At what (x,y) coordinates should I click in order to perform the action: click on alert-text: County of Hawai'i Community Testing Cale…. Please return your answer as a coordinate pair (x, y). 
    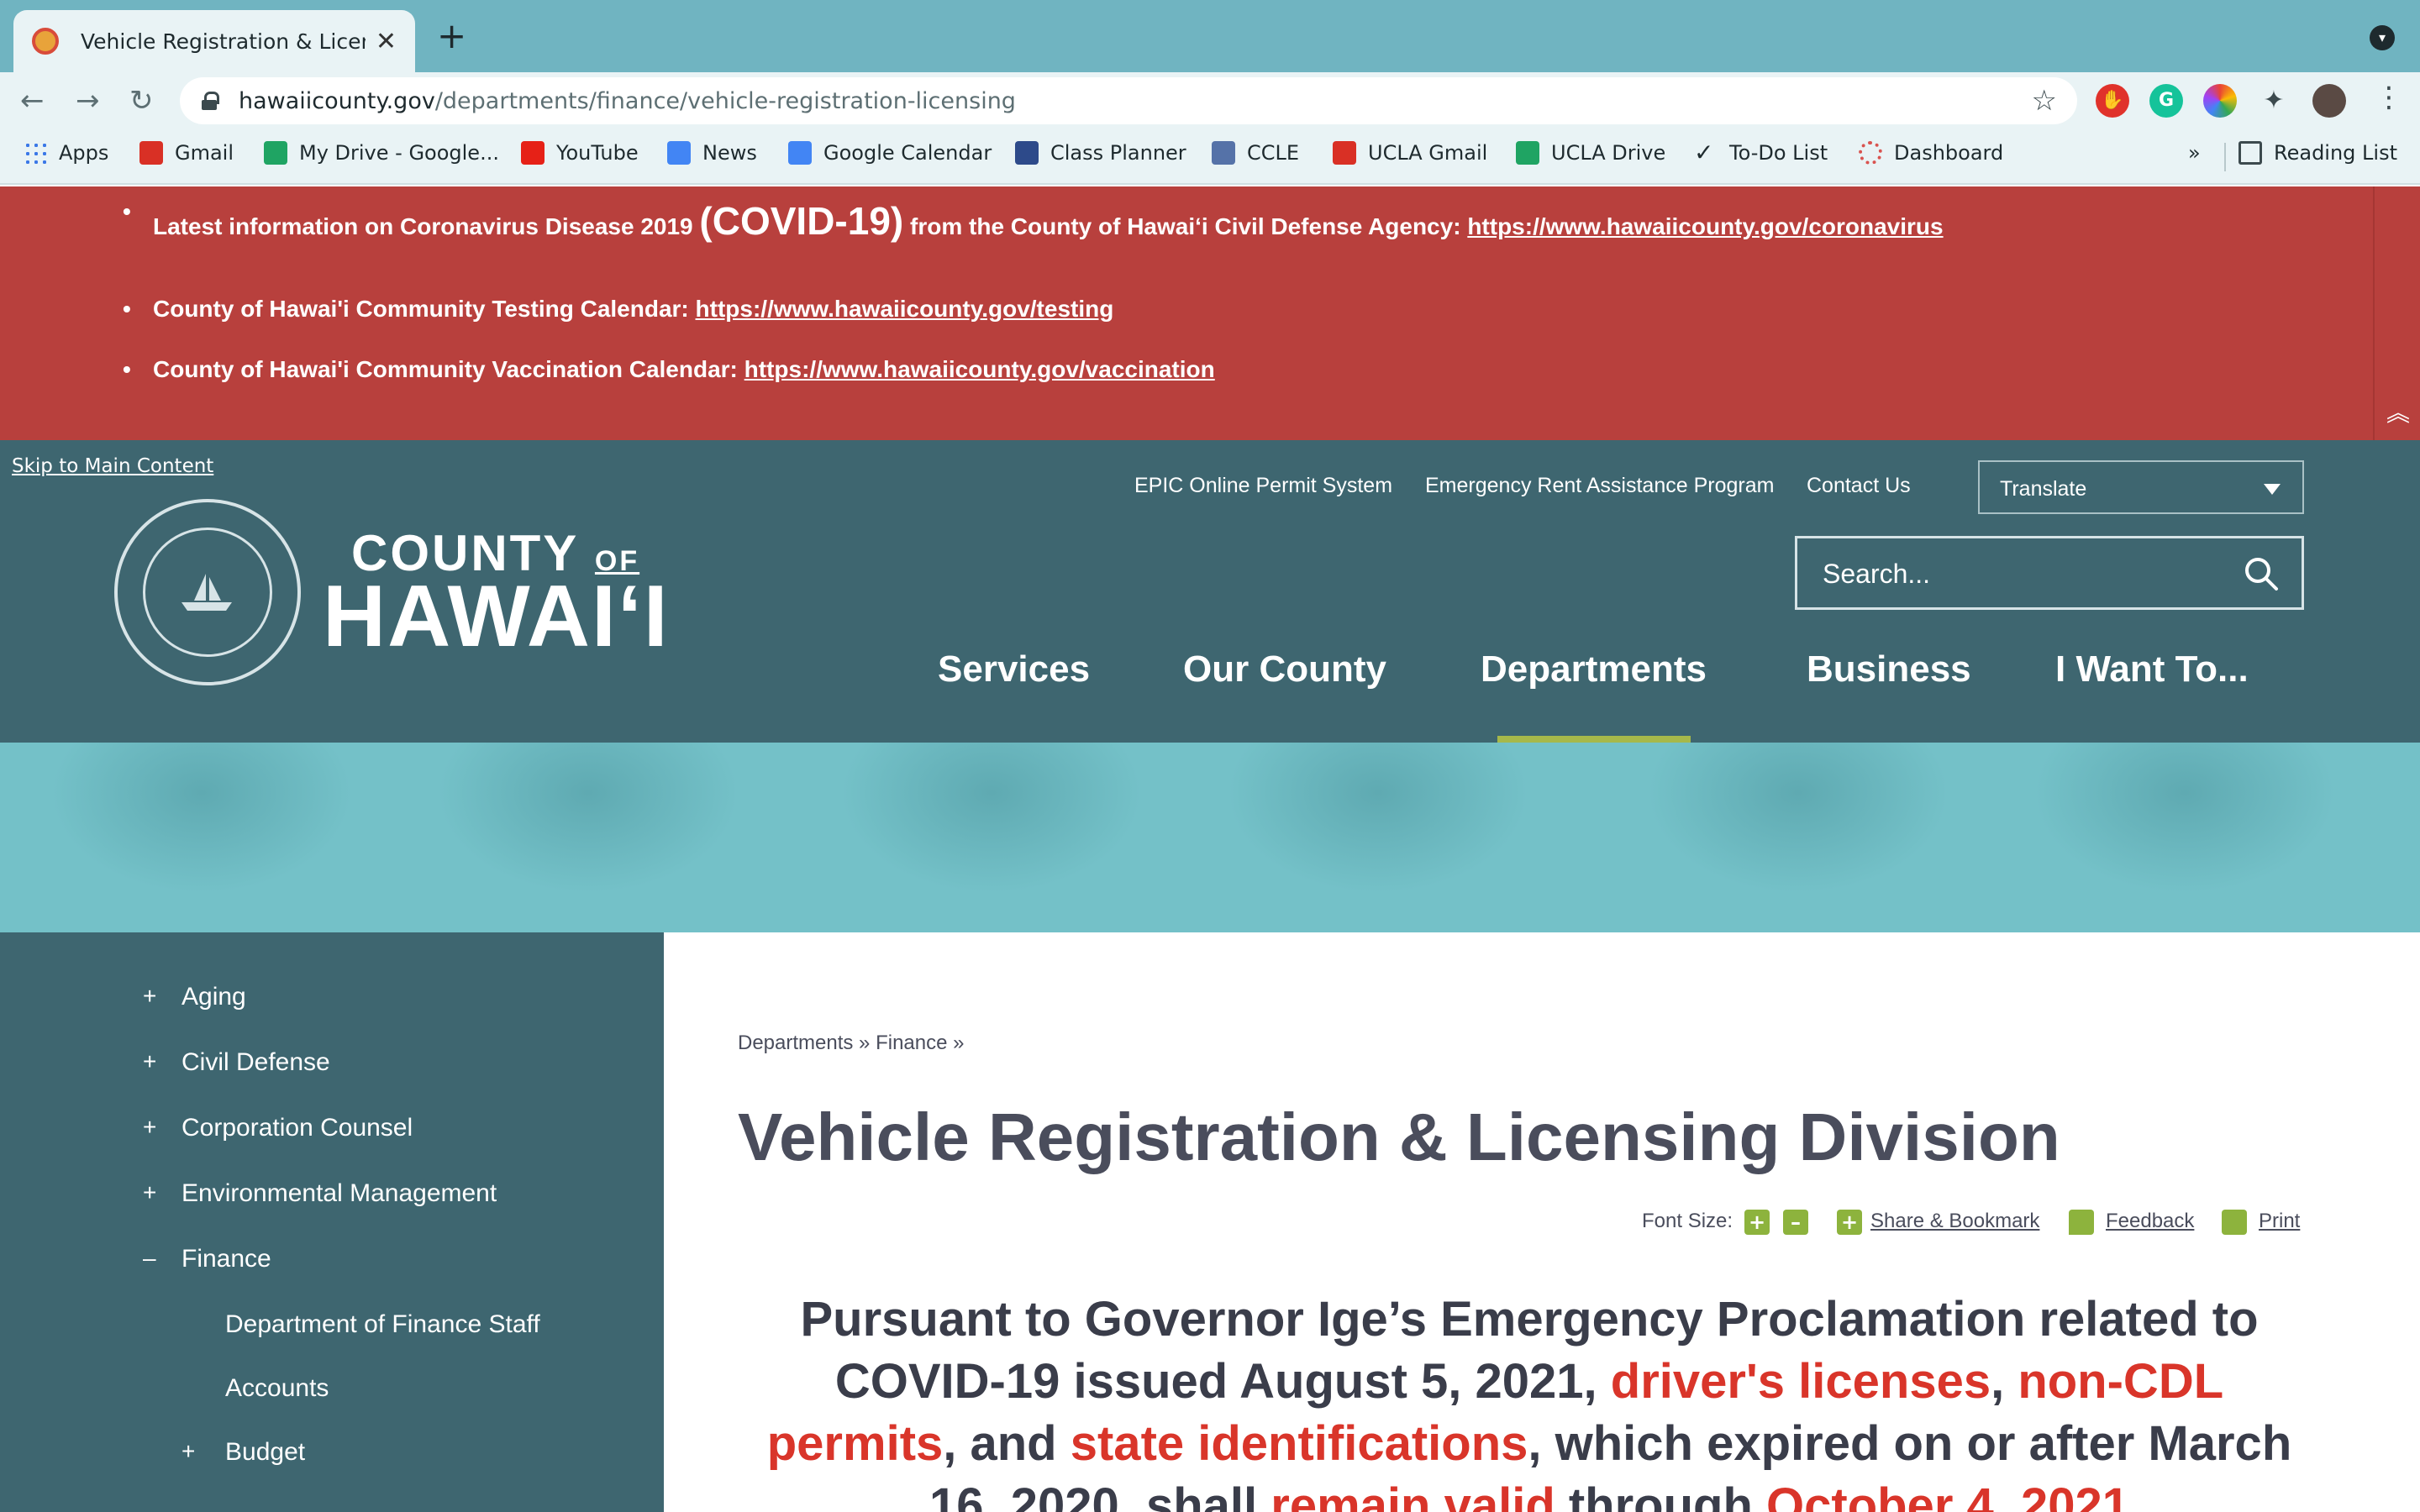
    Looking at the image, I should click on (424, 309).